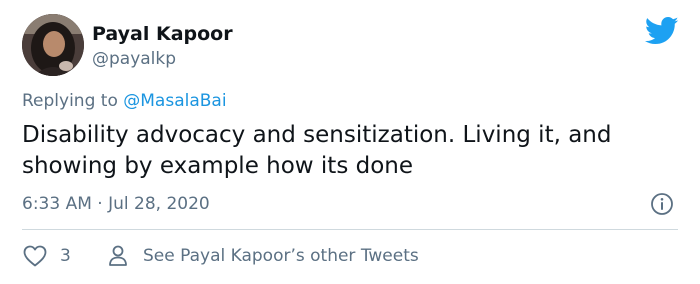 The image size is (700, 284). Describe the element at coordinates (350, 229) in the screenshot. I see `divider` at that location.